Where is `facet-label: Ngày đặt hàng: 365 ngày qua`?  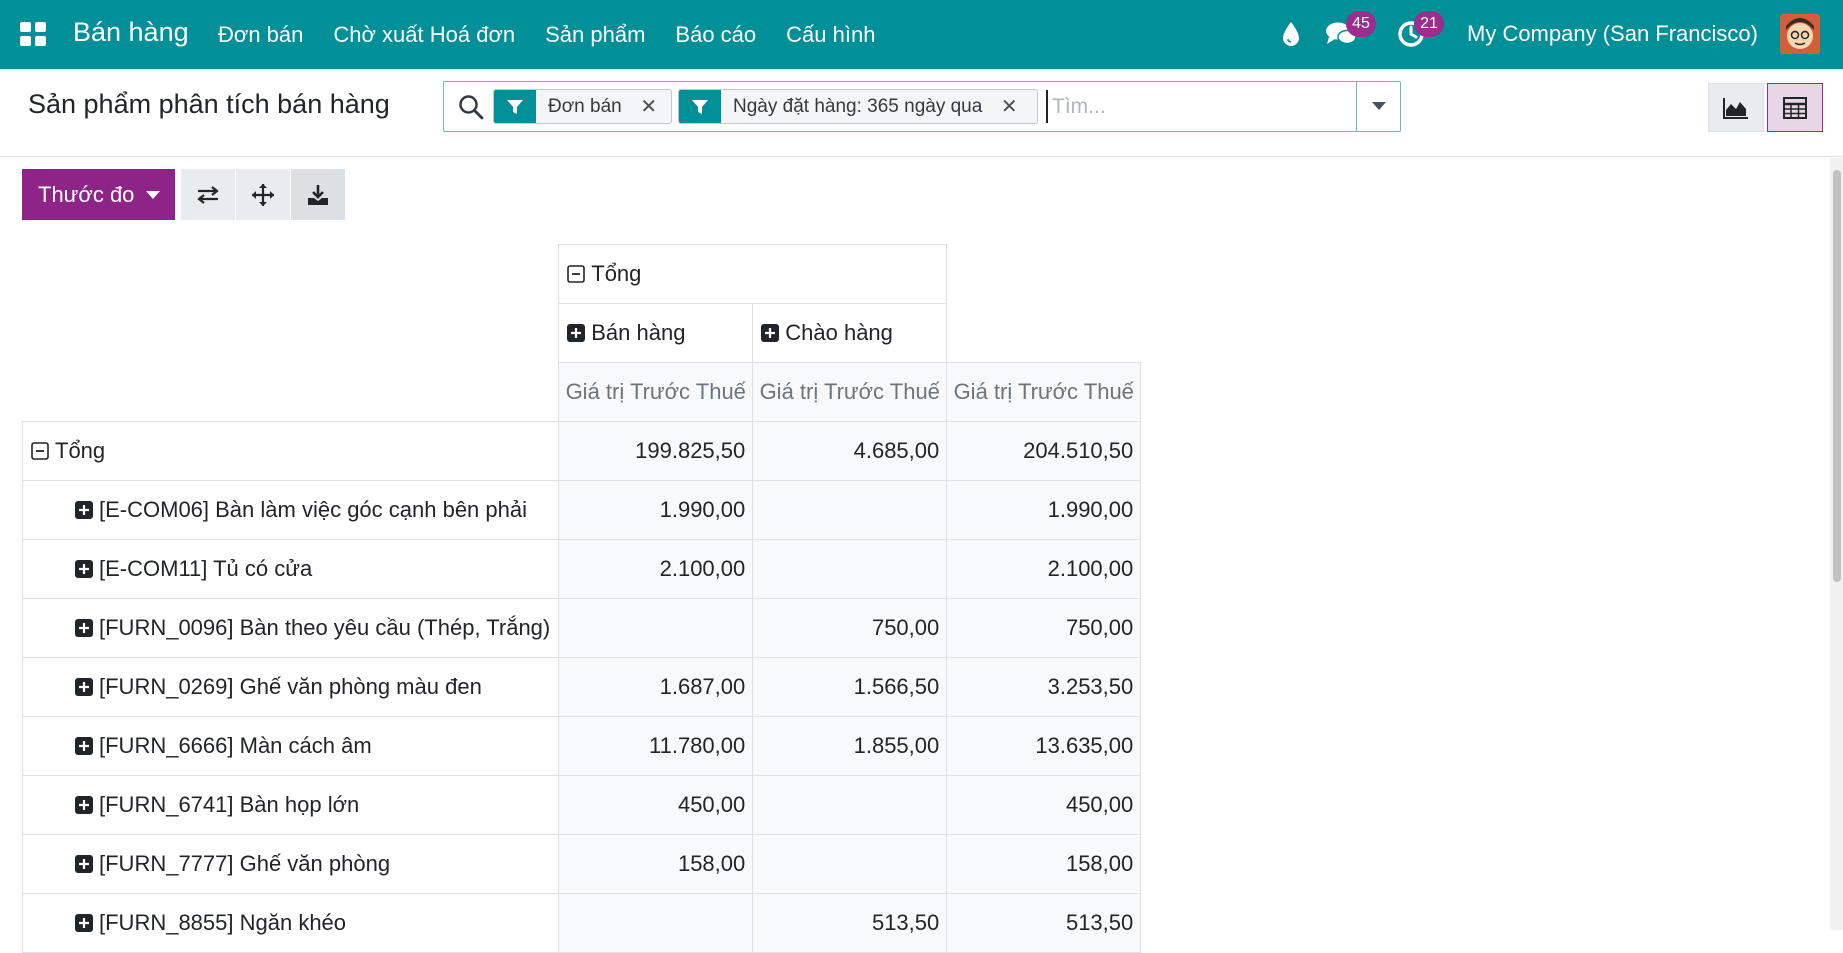 facet-label: Ngày đặt hàng: 365 ngày qua is located at coordinates (858, 106).